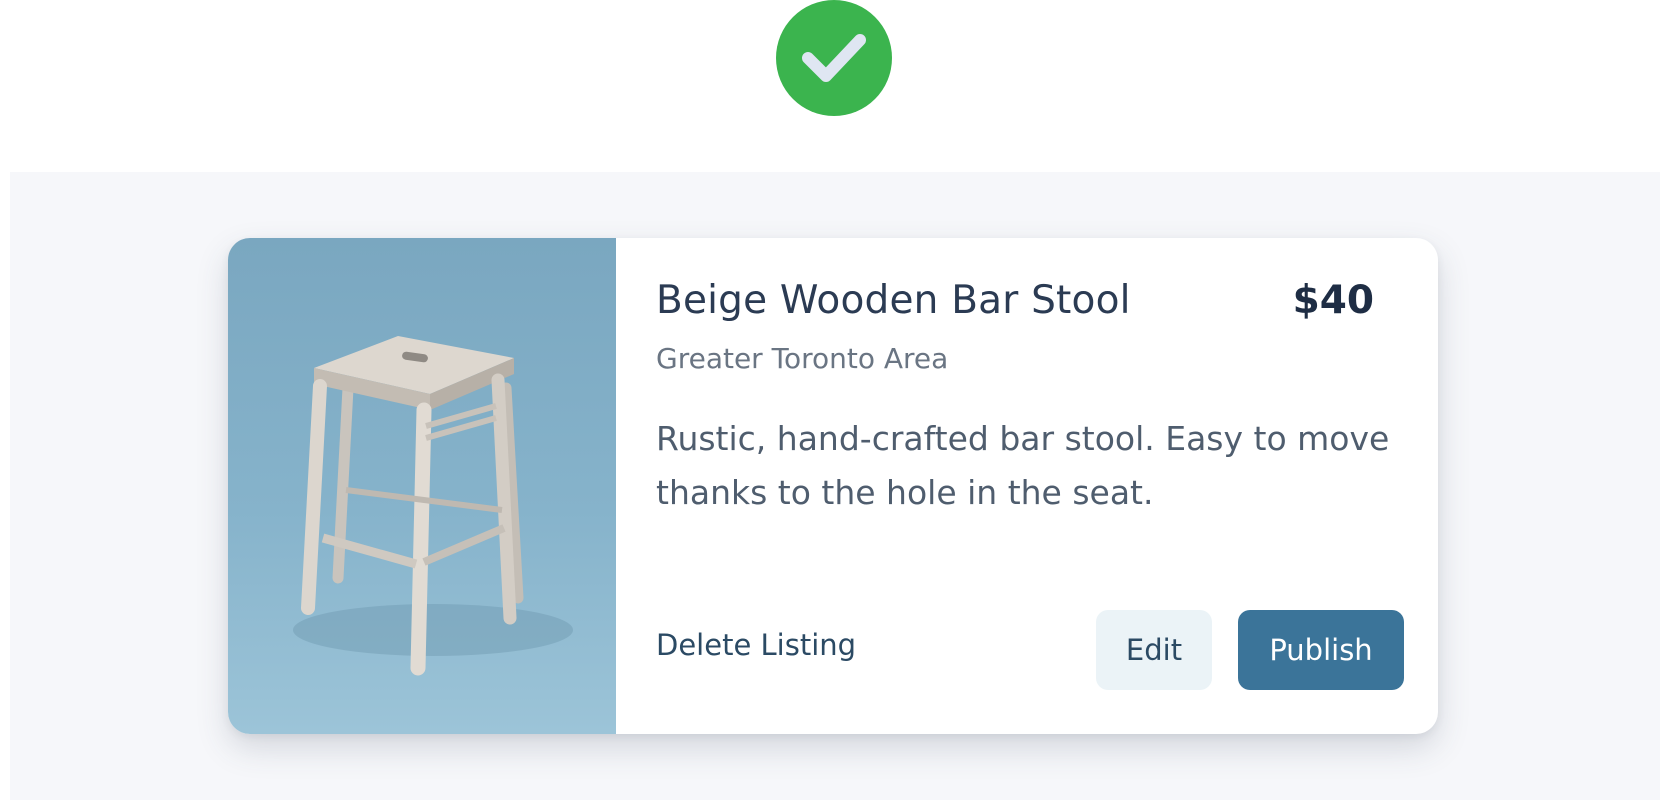 This screenshot has width=1670, height=812. I want to click on checkmark-icon, so click(834, 58).